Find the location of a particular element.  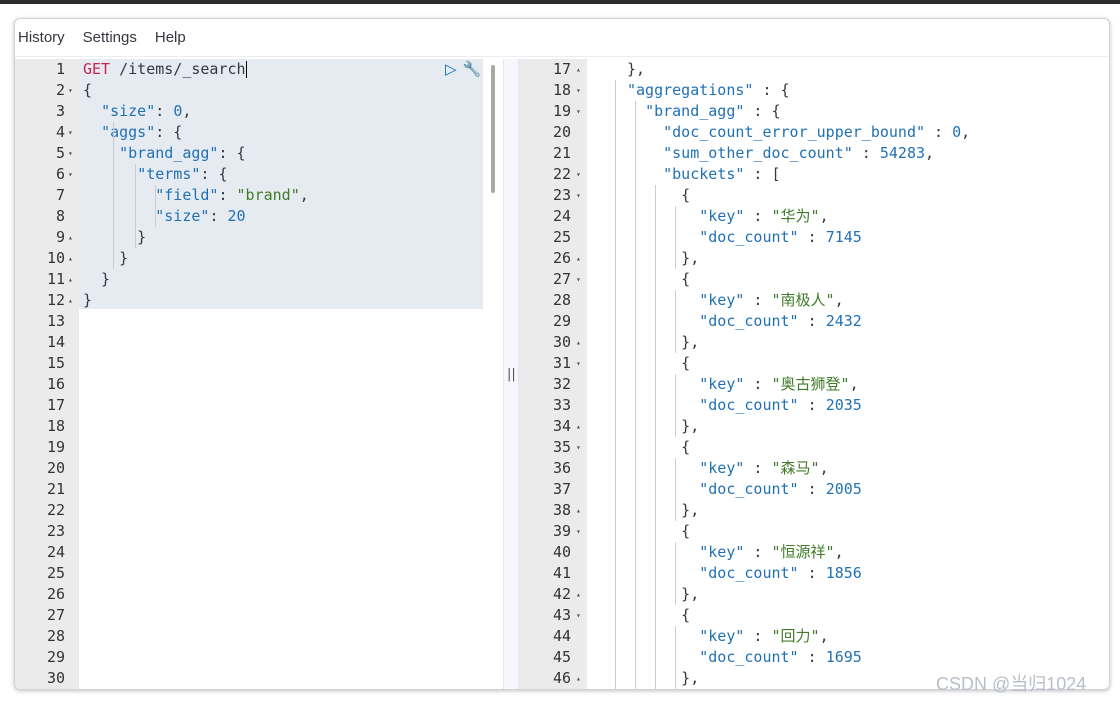

request-line: GET /items/_search is located at coordinates (165, 69).